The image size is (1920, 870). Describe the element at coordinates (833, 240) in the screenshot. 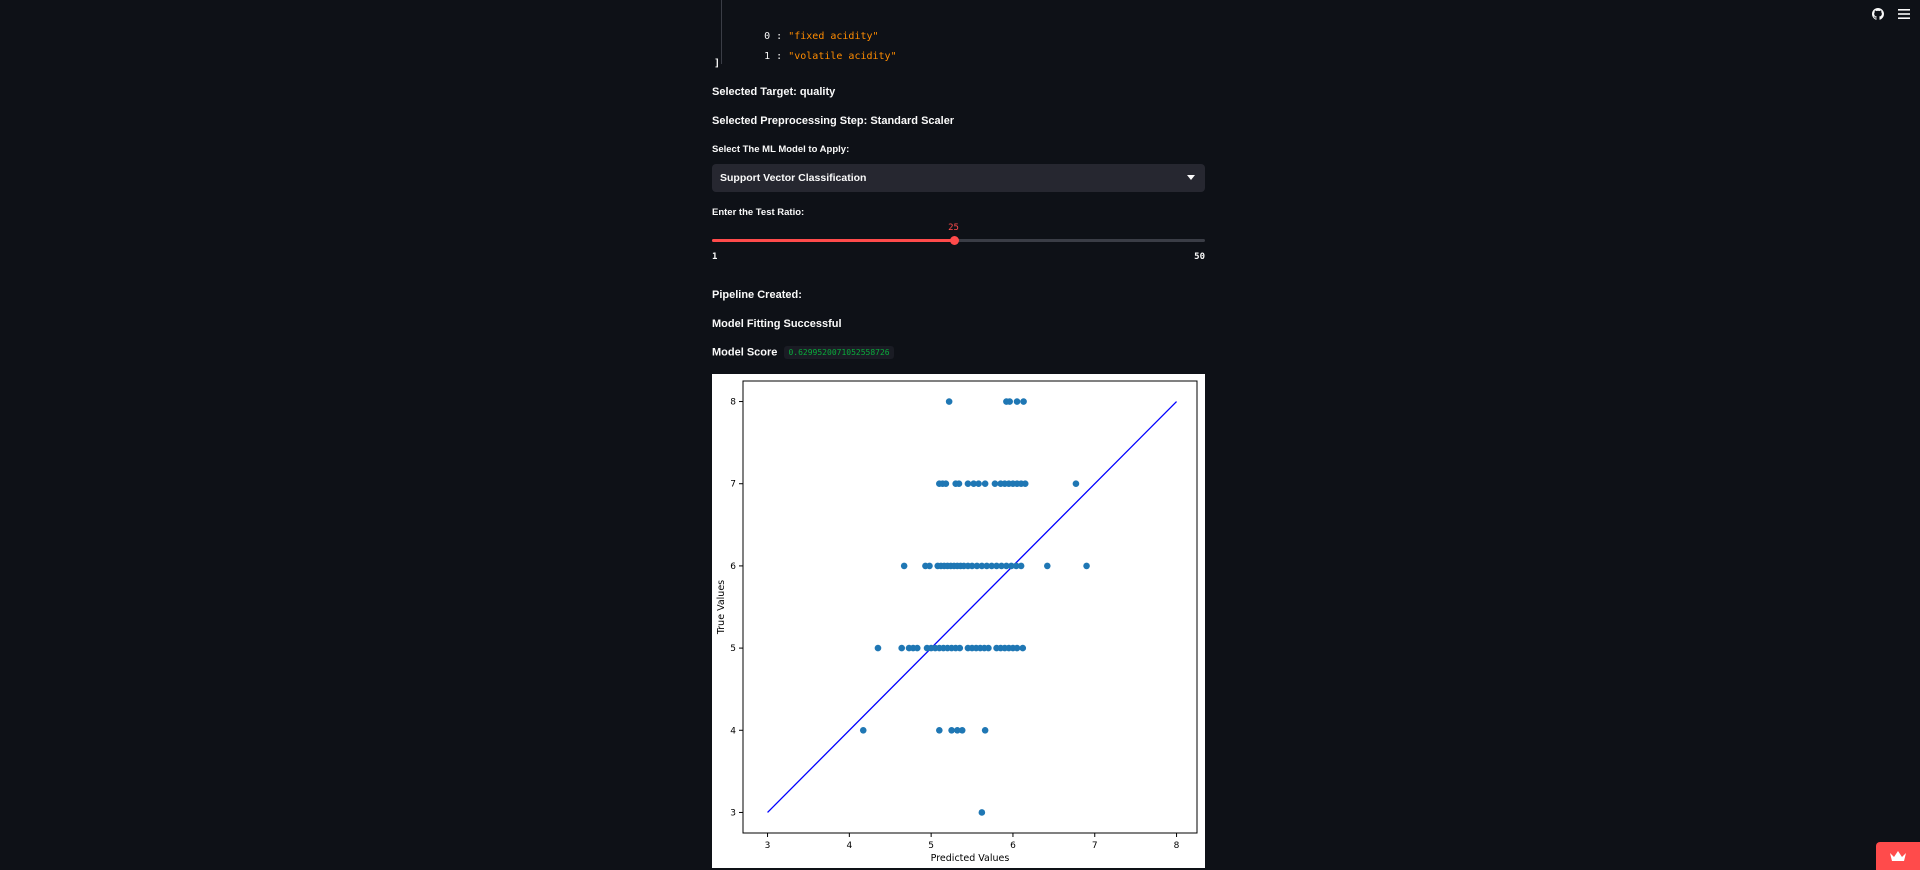

I see `slider-fill` at that location.